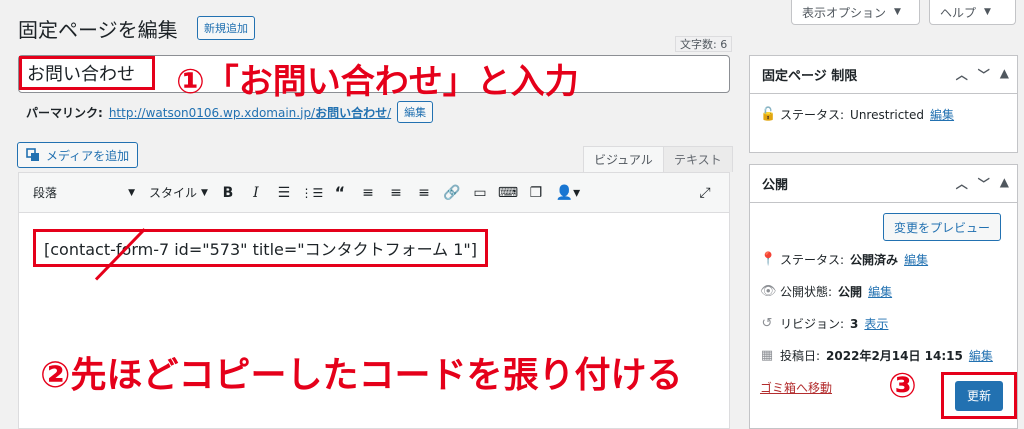  What do you see at coordinates (84, 193) in the screenshot?
I see `format-select: 段落 ▼` at bounding box center [84, 193].